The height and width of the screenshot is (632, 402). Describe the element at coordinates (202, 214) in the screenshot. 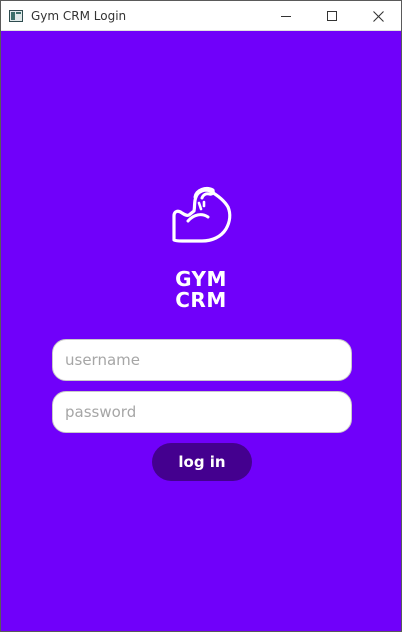

I see `flexed-bicep-icon` at that location.